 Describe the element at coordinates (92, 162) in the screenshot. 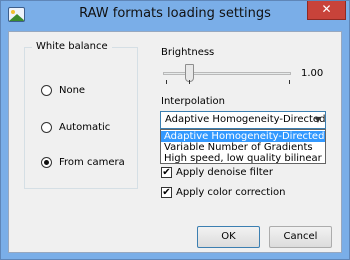

I see `radio-label: From camera` at that location.